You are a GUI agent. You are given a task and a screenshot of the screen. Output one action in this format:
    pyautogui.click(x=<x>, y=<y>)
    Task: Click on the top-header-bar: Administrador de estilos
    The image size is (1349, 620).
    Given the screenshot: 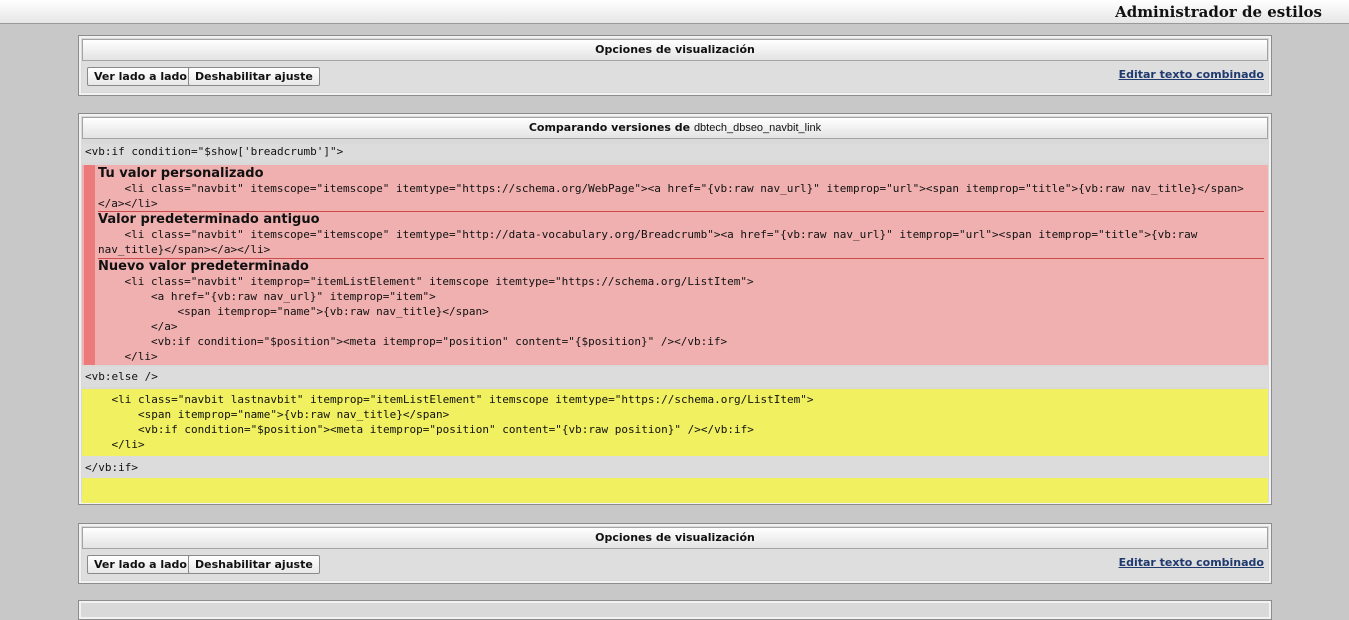 What is the action you would take?
    pyautogui.click(x=674, y=12)
    